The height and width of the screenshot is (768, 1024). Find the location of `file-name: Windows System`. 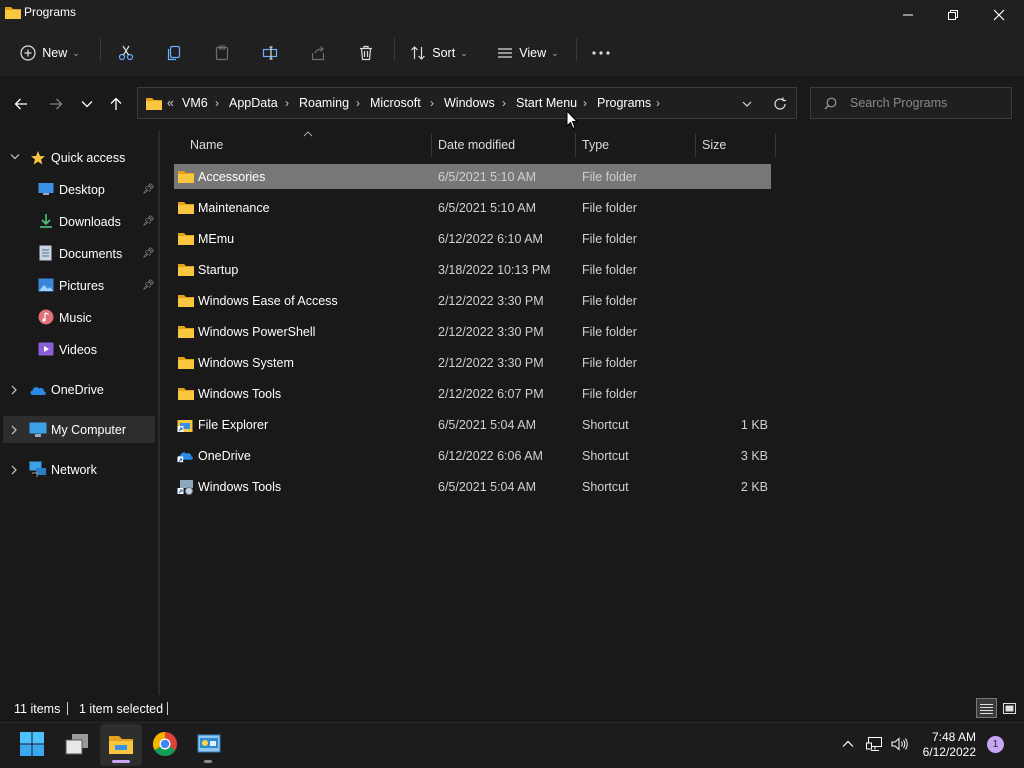

file-name: Windows System is located at coordinates (246, 363).